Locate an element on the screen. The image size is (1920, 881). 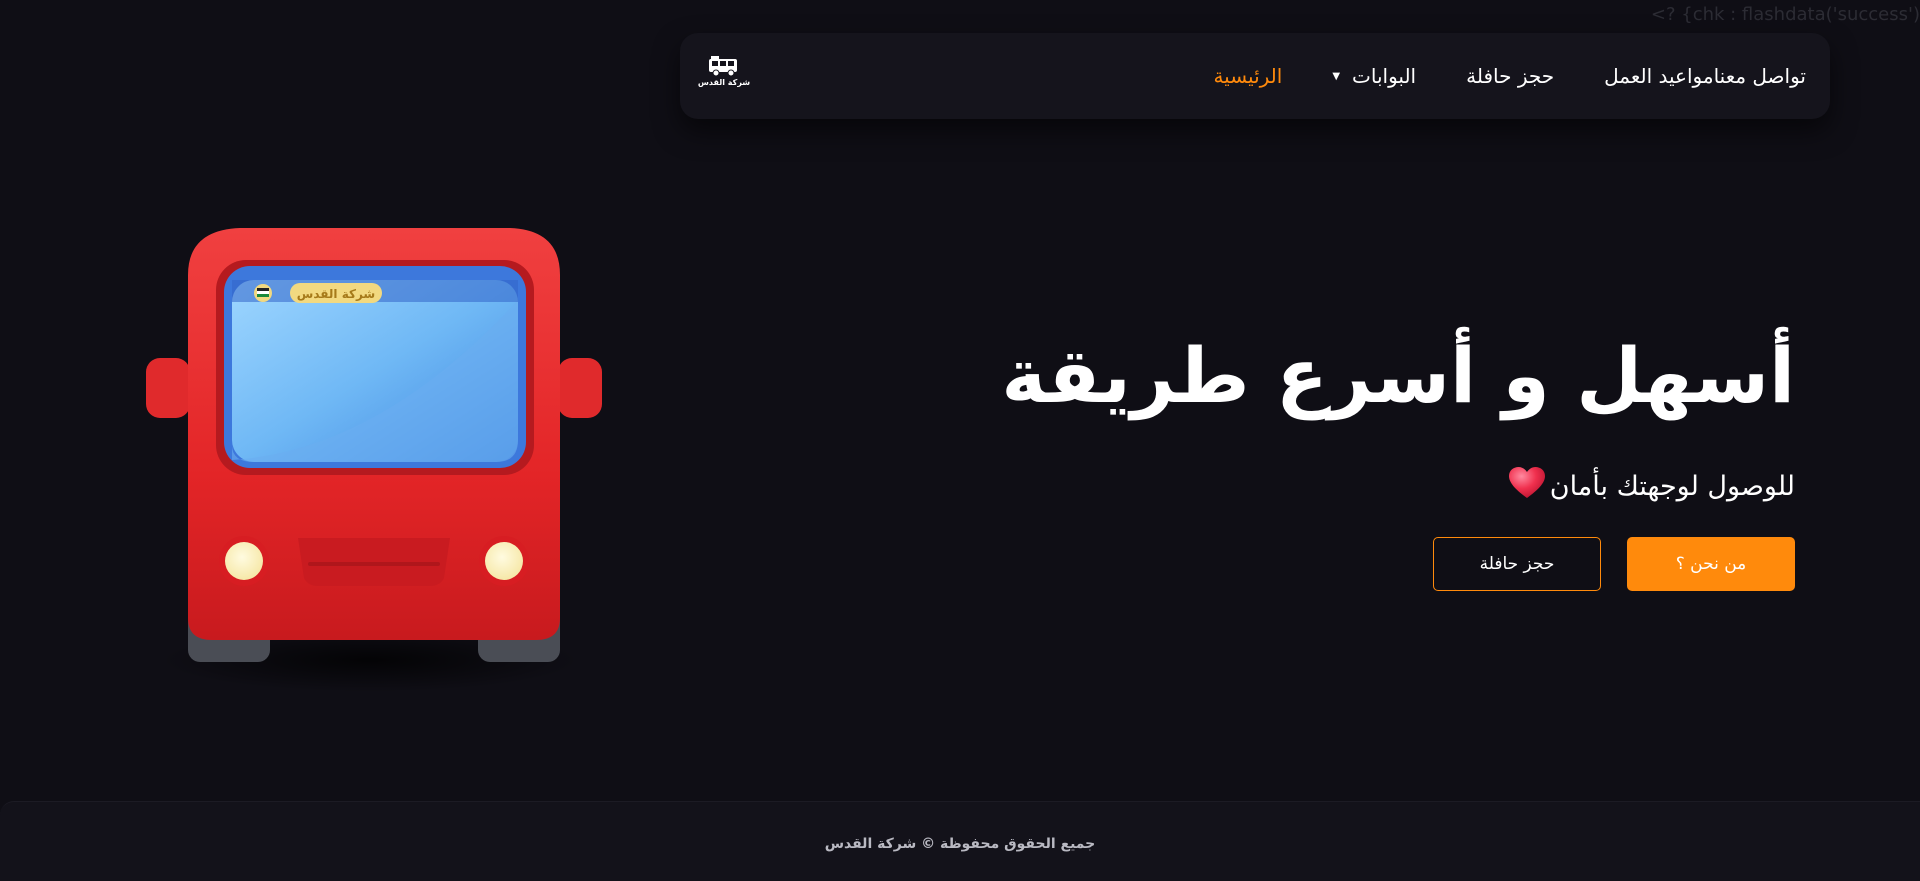
bus-logo-icon is located at coordinates (723, 66).